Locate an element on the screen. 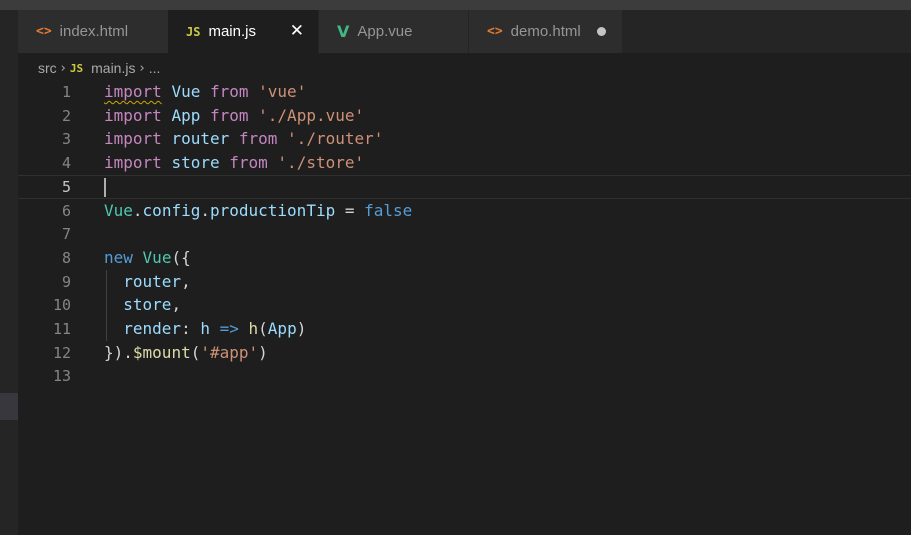 Image resolution: width=911 pixels, height=535 pixels. code-text: import router from './router' is located at coordinates (243, 139).